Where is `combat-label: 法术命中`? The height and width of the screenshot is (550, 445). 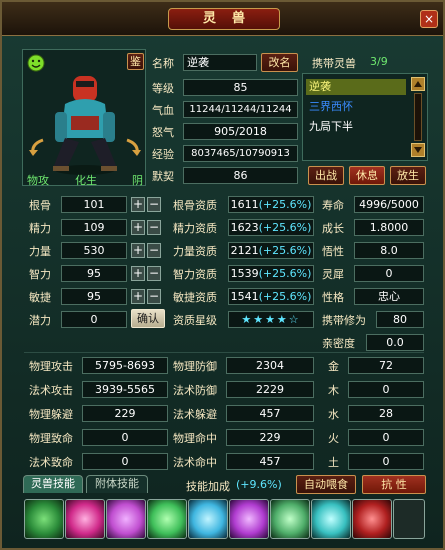 combat-label: 法术命中 is located at coordinates (195, 462).